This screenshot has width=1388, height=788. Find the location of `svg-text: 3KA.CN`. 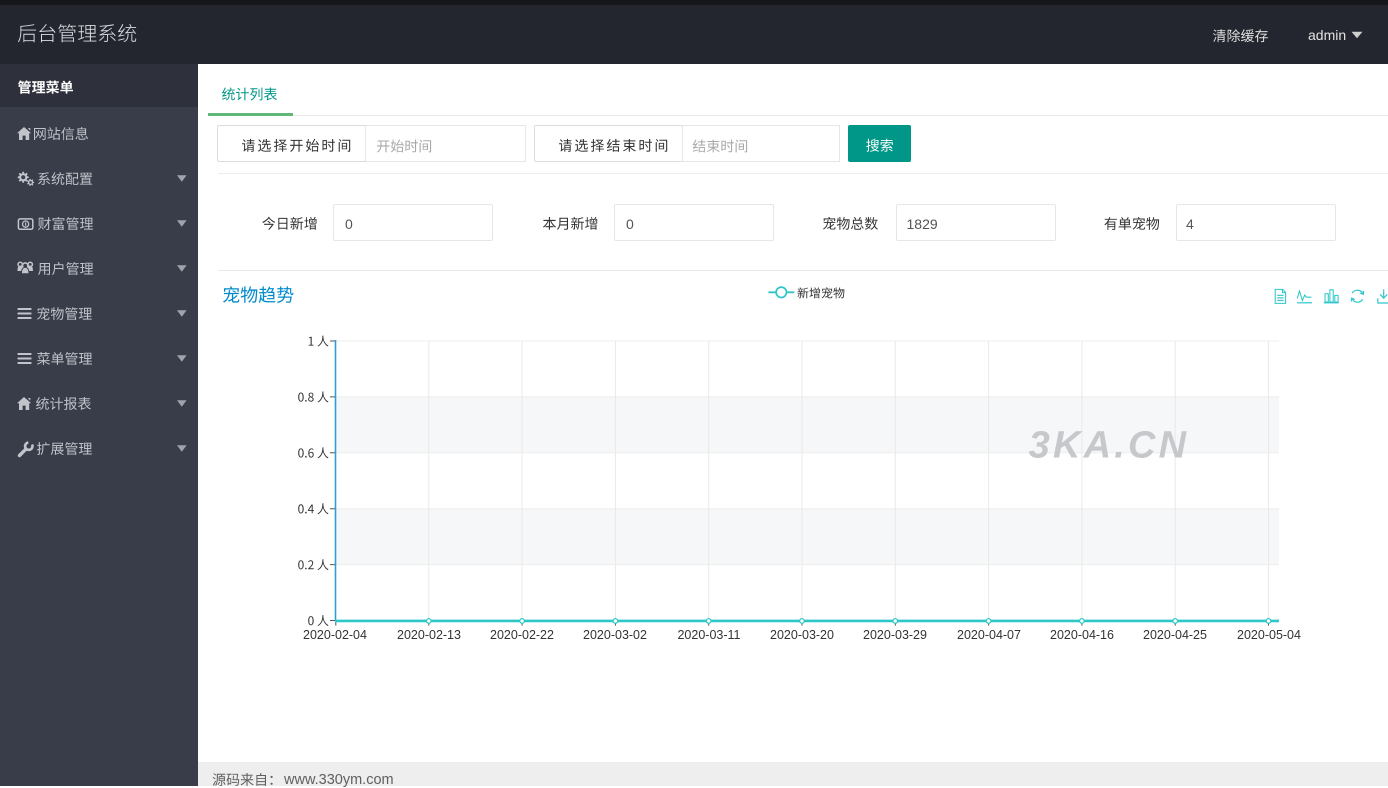

svg-text: 3KA.CN is located at coordinates (1109, 446).